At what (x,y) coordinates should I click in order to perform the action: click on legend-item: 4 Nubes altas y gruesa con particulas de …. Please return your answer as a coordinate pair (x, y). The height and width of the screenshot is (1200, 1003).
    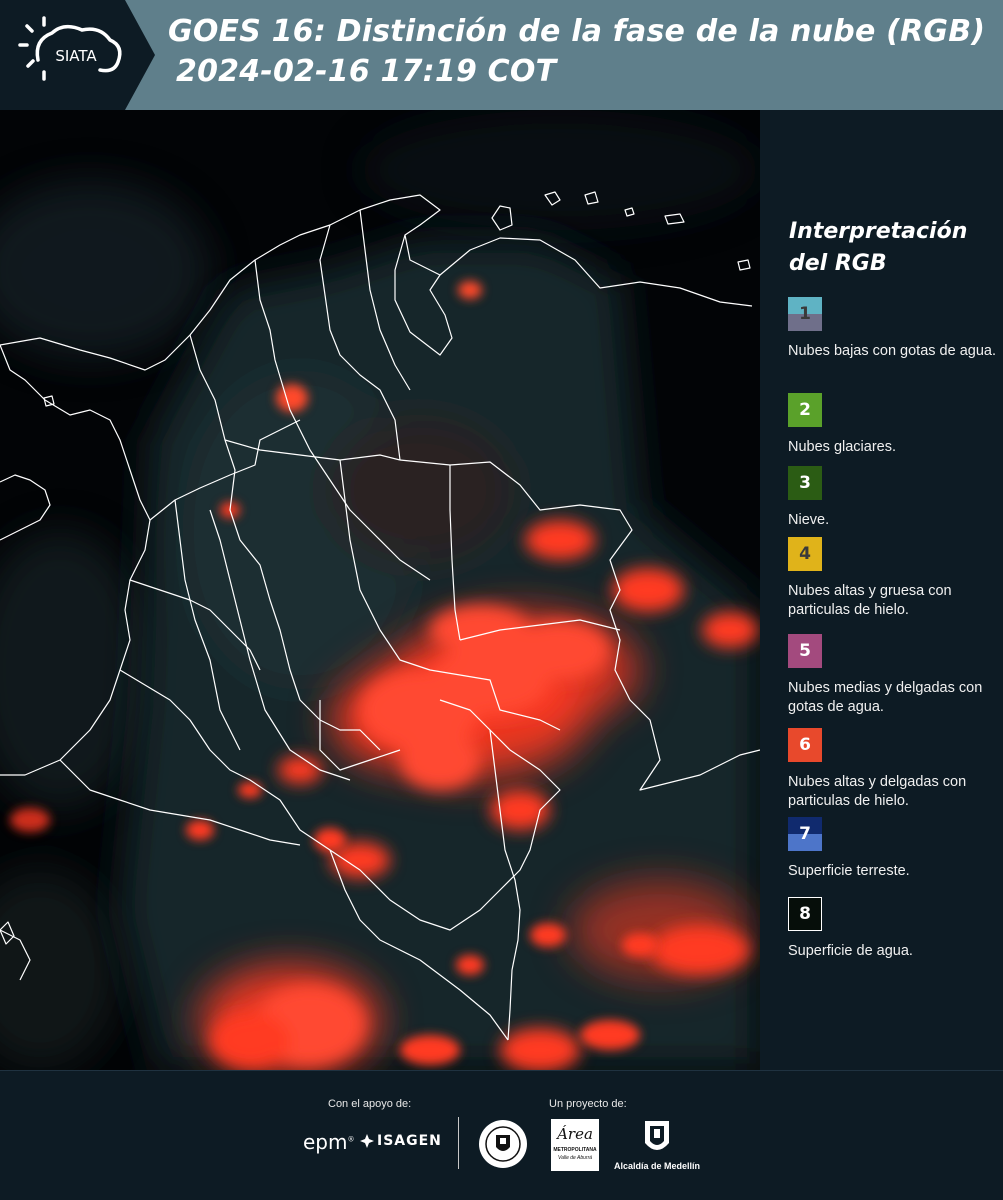
    Looking at the image, I should click on (893, 578).